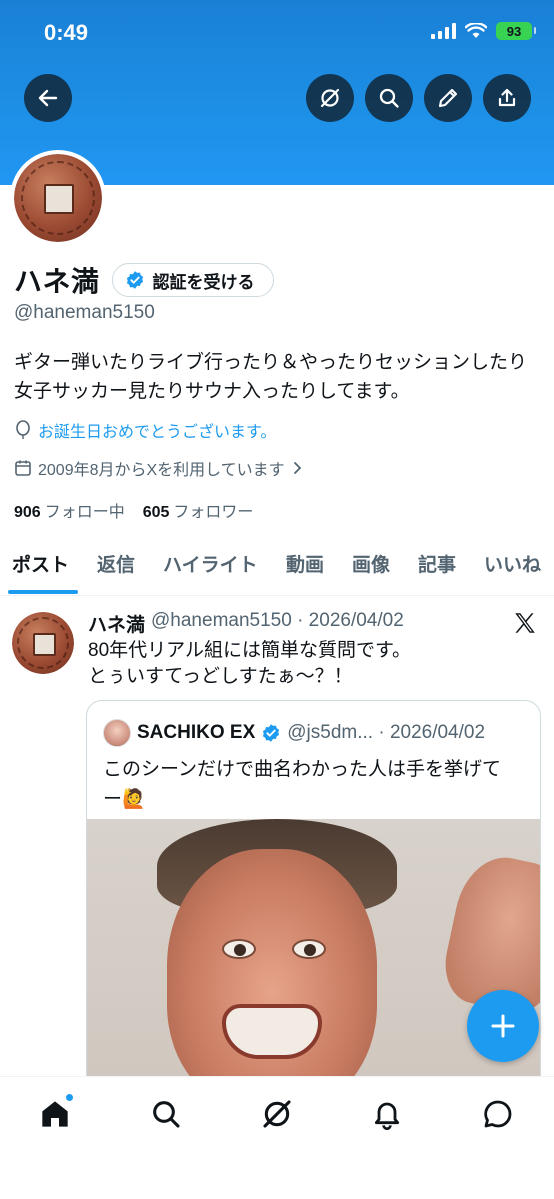 The width and height of the screenshot is (554, 1199). Describe the element at coordinates (156, 512) in the screenshot. I see `followers-count: 605` at that location.